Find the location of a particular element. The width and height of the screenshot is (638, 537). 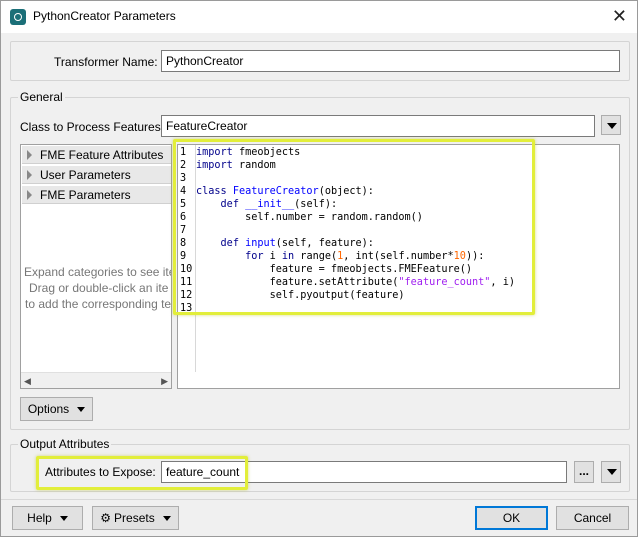

class-dropdown-button is located at coordinates (611, 125).